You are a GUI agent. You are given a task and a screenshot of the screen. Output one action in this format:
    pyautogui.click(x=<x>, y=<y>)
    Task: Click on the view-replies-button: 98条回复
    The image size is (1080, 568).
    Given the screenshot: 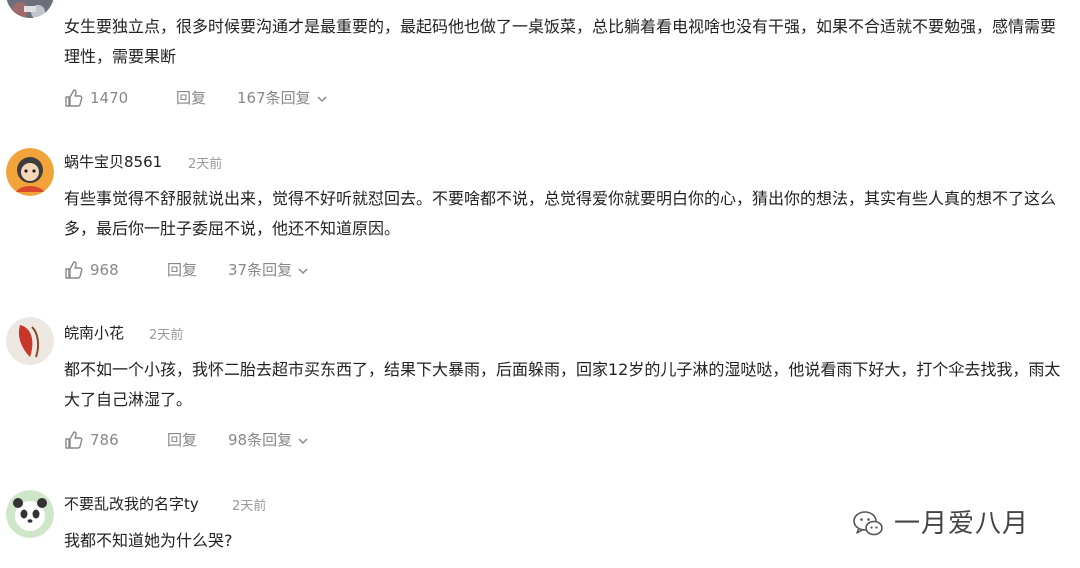 What is the action you would take?
    pyautogui.click(x=269, y=440)
    